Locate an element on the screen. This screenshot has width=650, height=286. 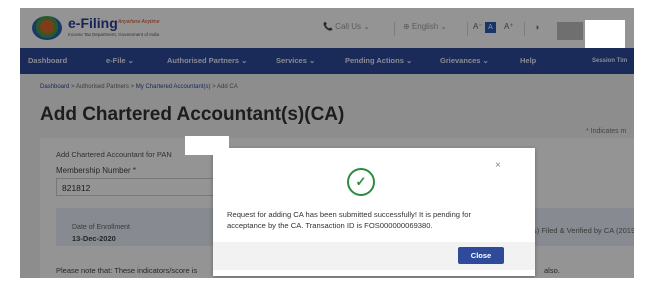
redacted-pan-mask is located at coordinates (207, 145).